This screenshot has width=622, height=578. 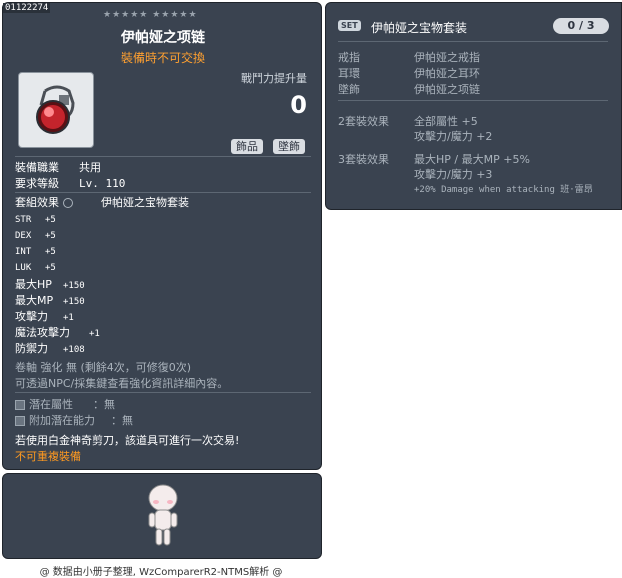 What do you see at coordinates (37, 202) in the screenshot?
I see `set-effect-label: 套組效果` at bounding box center [37, 202].